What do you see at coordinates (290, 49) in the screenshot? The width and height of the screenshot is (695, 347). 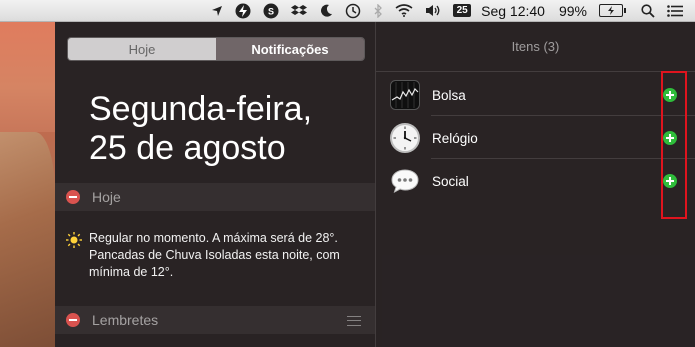 I see `tab-notifications: Notificações` at bounding box center [290, 49].